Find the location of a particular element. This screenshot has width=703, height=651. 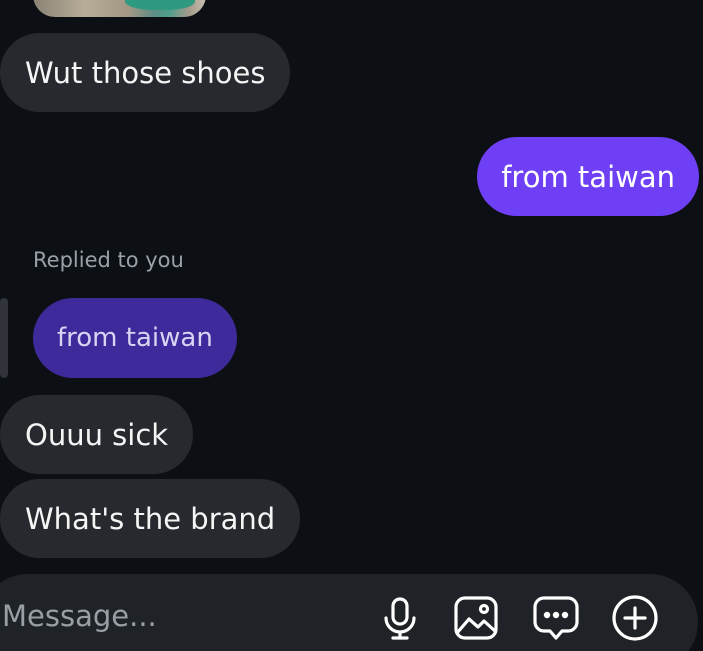

message-bubble-outgoing: from taiwan is located at coordinates (588, 176).